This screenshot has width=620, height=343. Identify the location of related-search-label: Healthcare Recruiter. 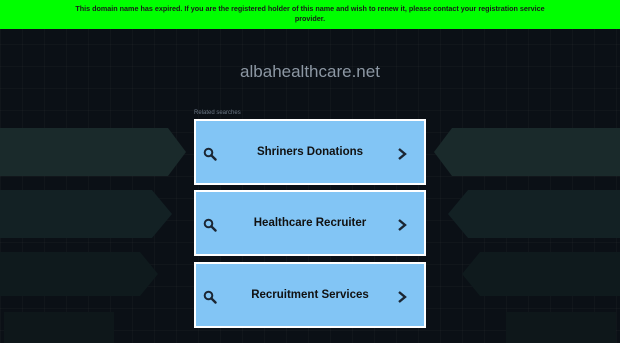
(310, 223).